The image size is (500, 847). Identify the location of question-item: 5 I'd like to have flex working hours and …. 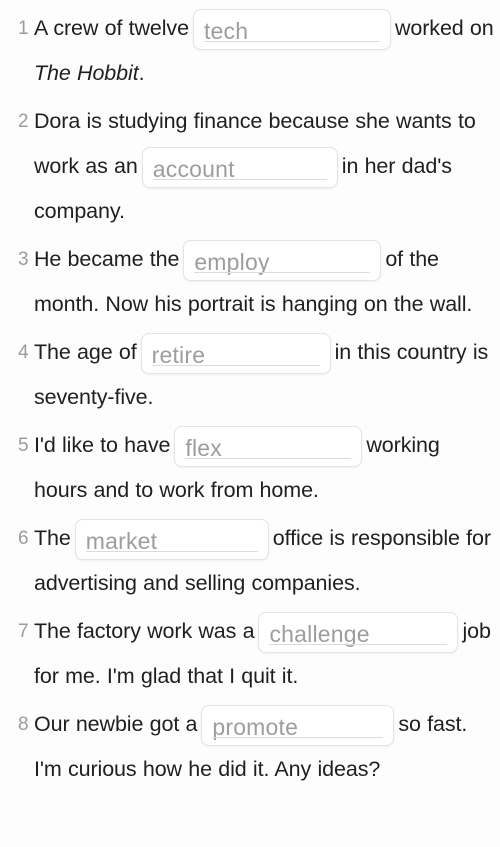
(250, 468).